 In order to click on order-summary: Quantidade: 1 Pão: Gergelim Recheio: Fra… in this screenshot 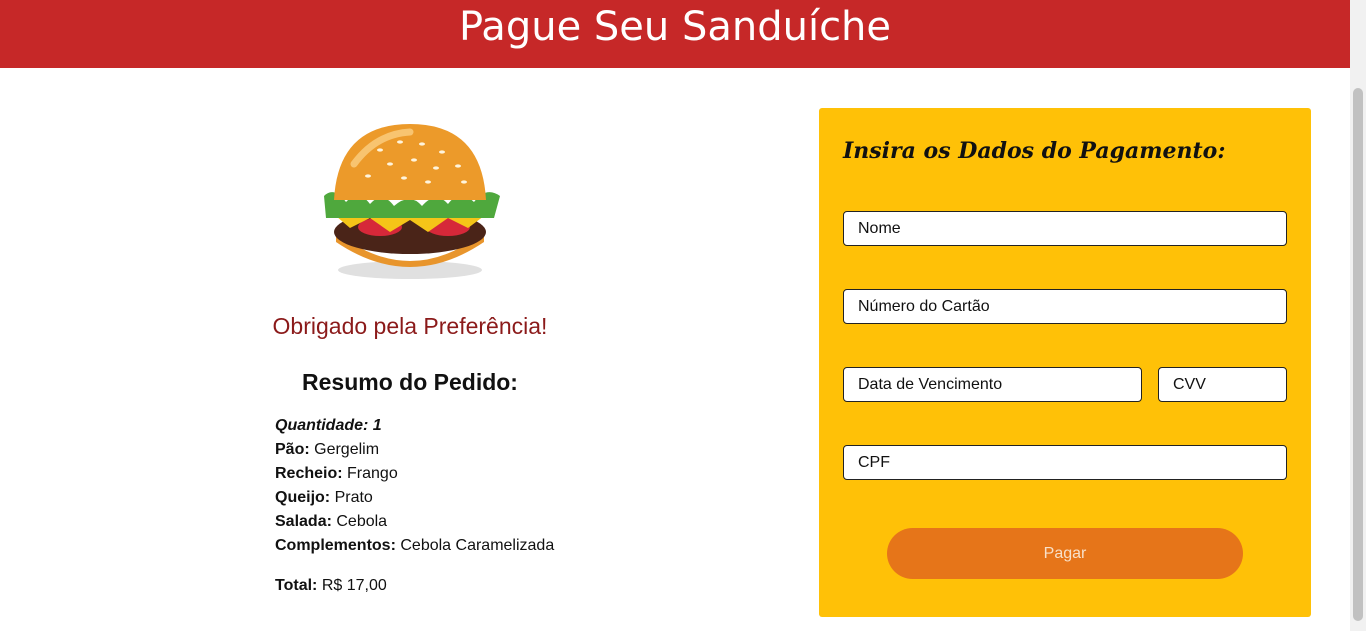, I will do `click(414, 506)`.